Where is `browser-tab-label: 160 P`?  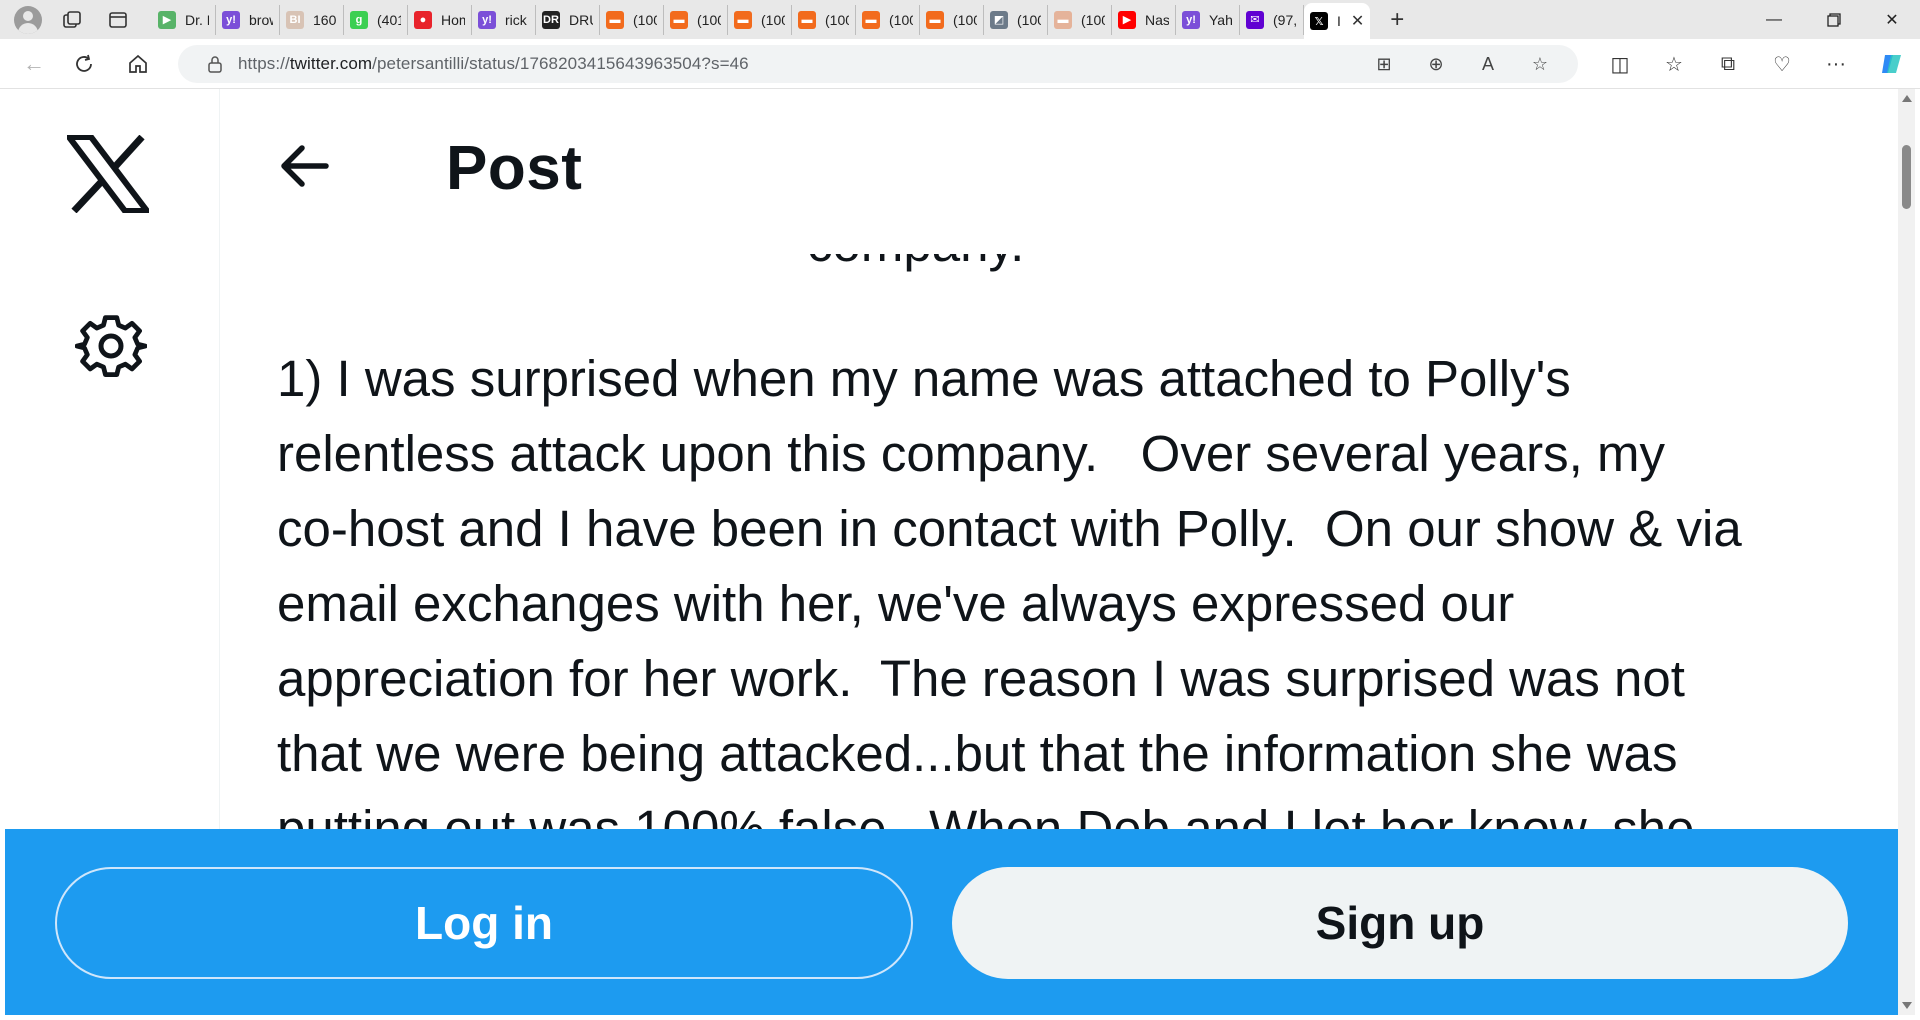
browser-tab-label: 160 P is located at coordinates (325, 19).